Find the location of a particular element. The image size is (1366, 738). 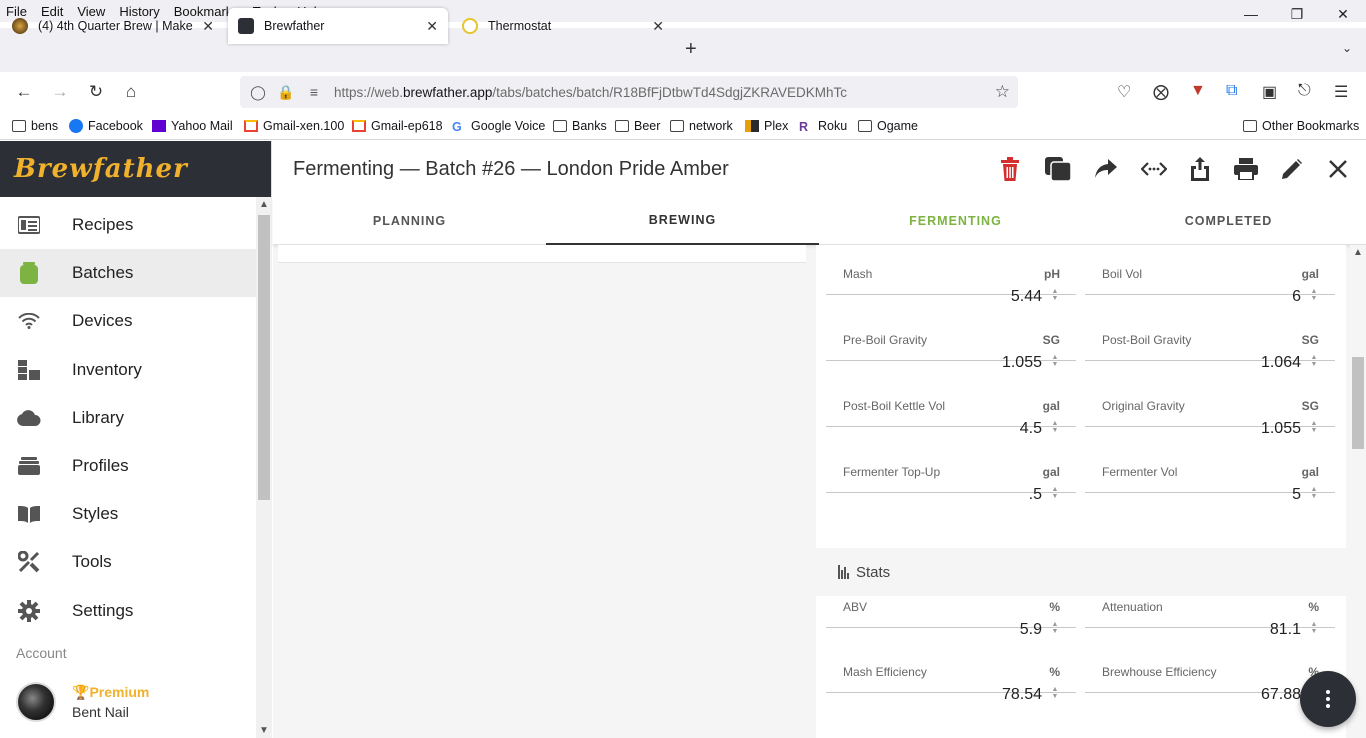

reload-icon: ↻ is located at coordinates (96, 92).